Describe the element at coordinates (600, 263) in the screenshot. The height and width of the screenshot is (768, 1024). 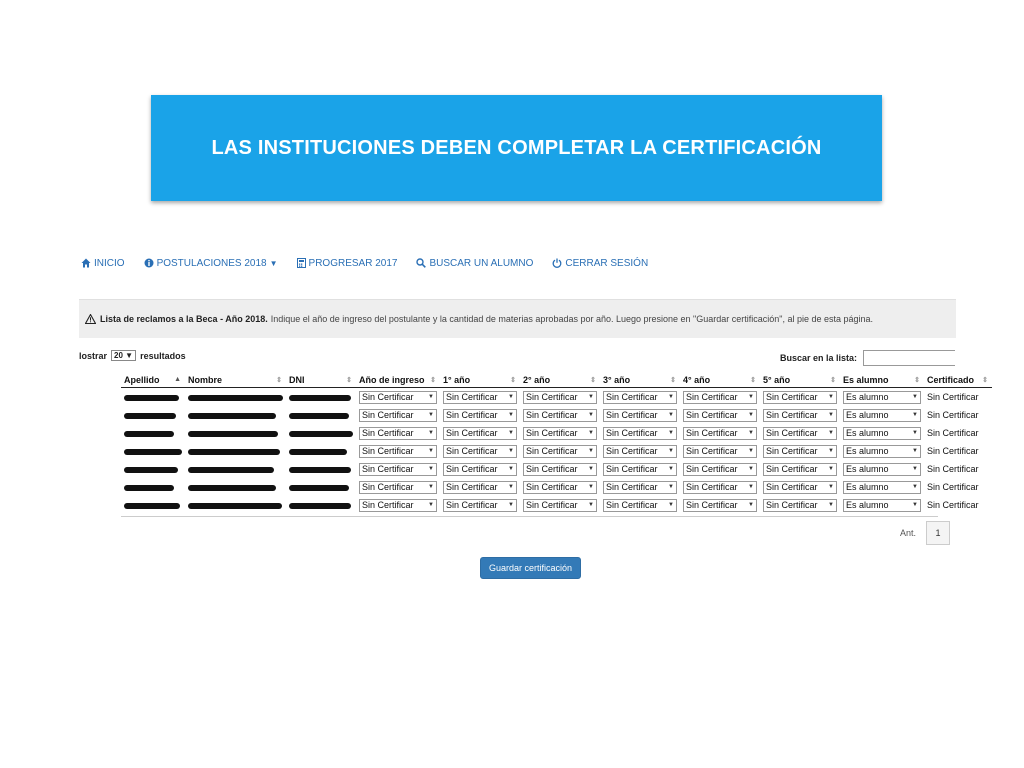
I see `nav-cerrar: CERRAR SESIÓN` at that location.